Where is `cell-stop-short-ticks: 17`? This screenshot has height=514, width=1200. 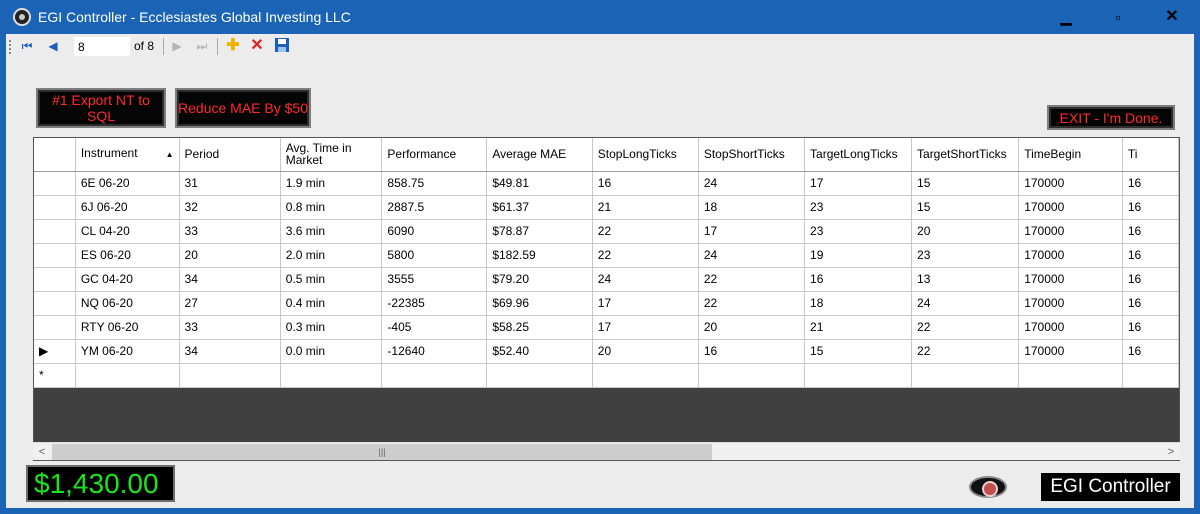
cell-stop-short-ticks: 17 is located at coordinates (752, 231).